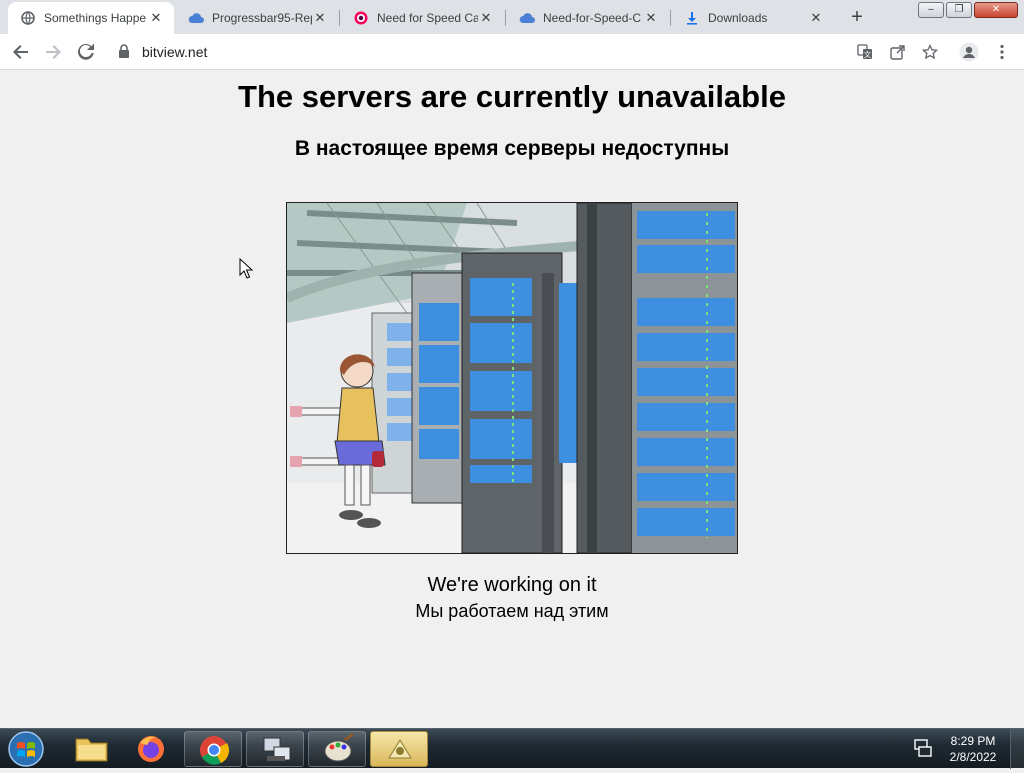 Image resolution: width=1024 pixels, height=773 pixels. Describe the element at coordinates (930, 52) in the screenshot. I see `bookmark-star-icon` at that location.